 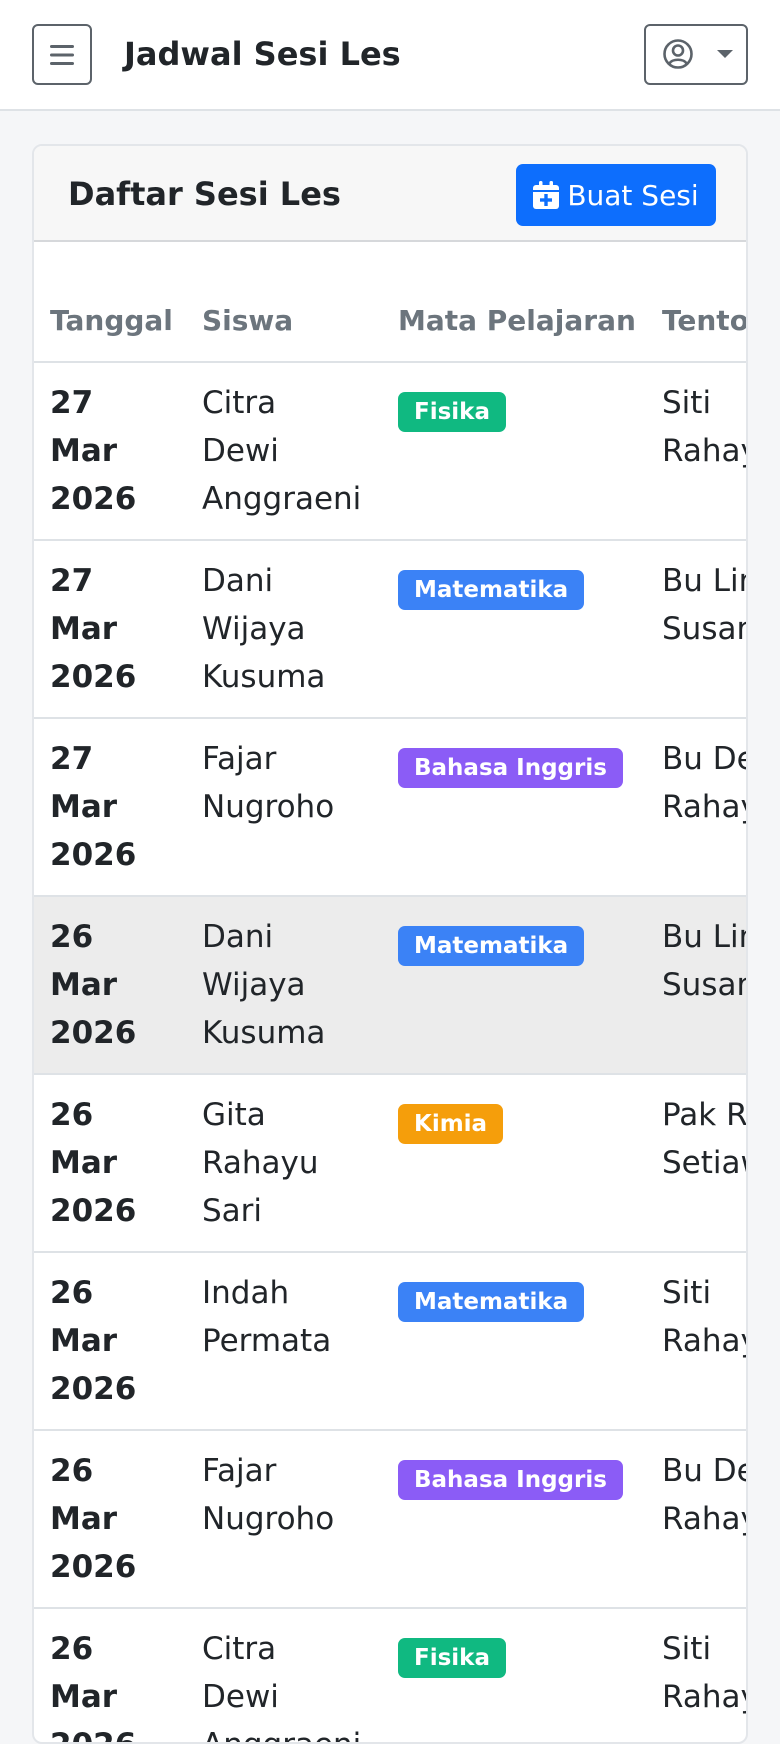 I want to click on card-header: Daftar Sesi Les Buat Sesi, so click(x=390, y=194).